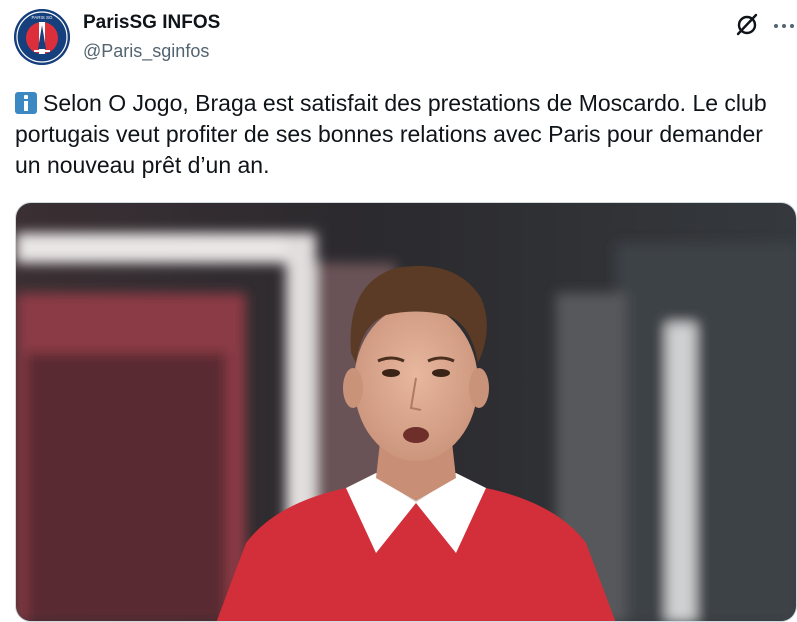  I want to click on psg-logo-icon: PARIS SG, so click(42, 37).